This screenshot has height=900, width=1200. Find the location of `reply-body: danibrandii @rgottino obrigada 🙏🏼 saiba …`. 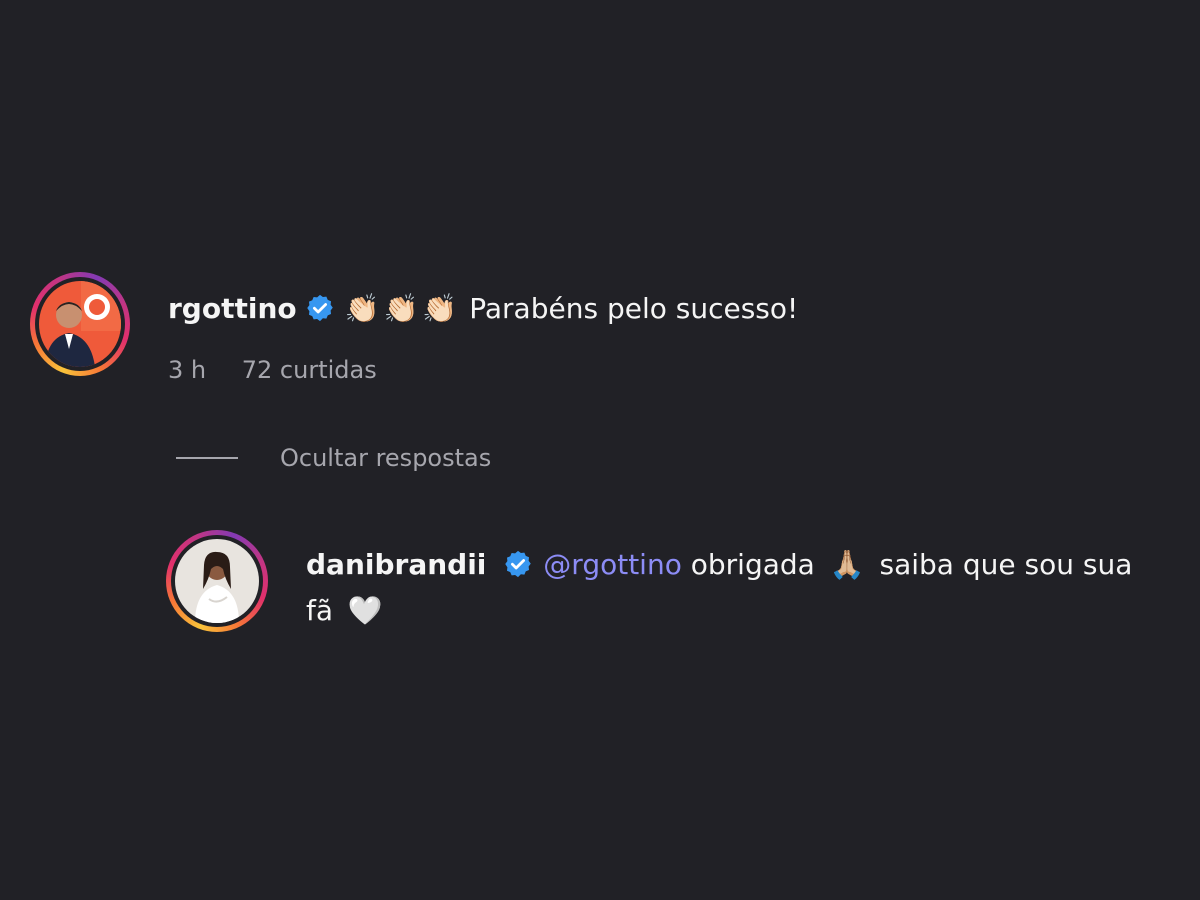

reply-body: danibrandii @rgottino obrigada 🙏🏼 saiba … is located at coordinates (736, 588).